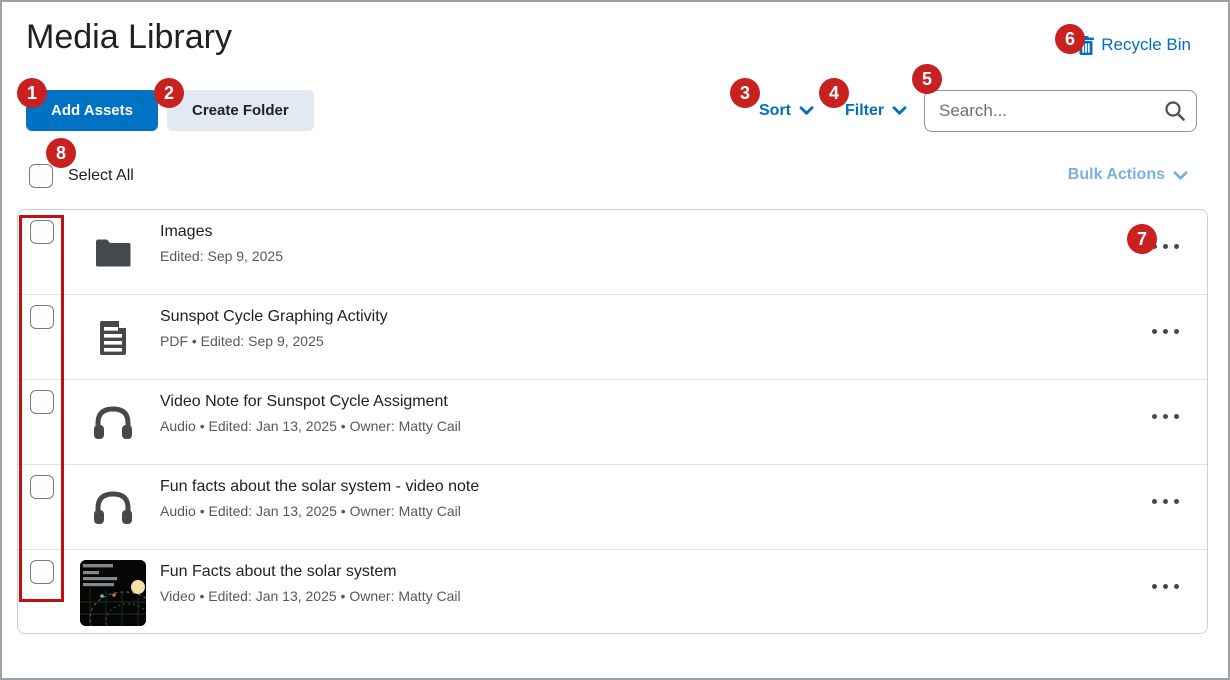 Image resolution: width=1230 pixels, height=680 pixels. What do you see at coordinates (865, 110) in the screenshot?
I see `filter-label: Filter` at bounding box center [865, 110].